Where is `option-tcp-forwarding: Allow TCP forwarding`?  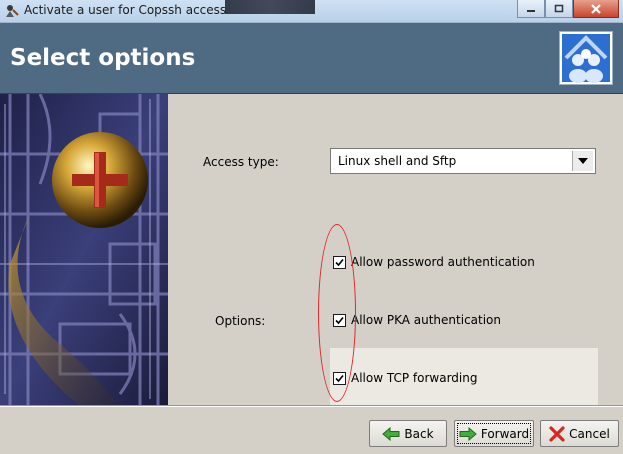
option-tcp-forwarding: Allow TCP forwarding is located at coordinates (405, 378).